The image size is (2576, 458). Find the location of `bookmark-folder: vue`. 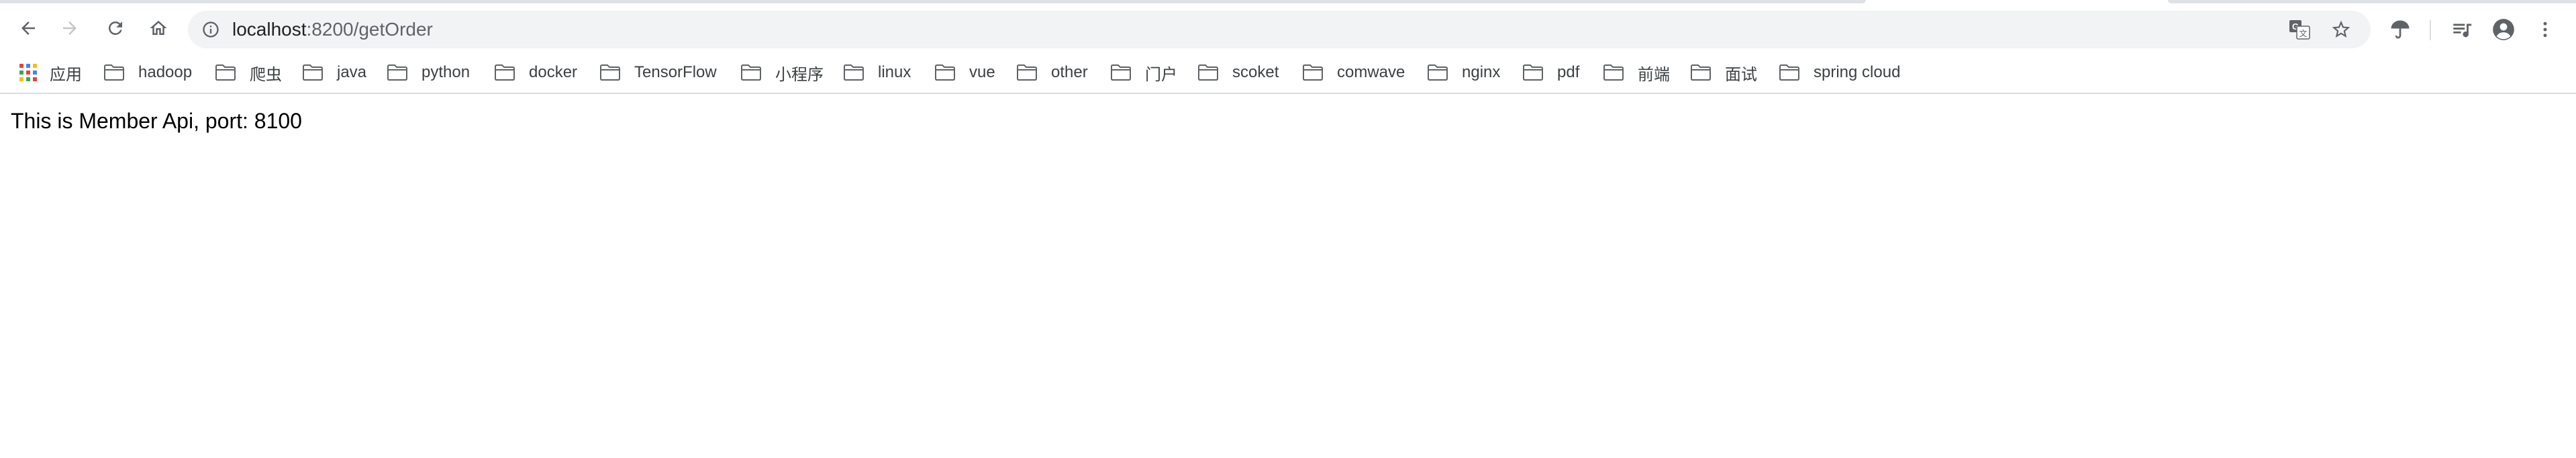

bookmark-folder: vue is located at coordinates (964, 72).